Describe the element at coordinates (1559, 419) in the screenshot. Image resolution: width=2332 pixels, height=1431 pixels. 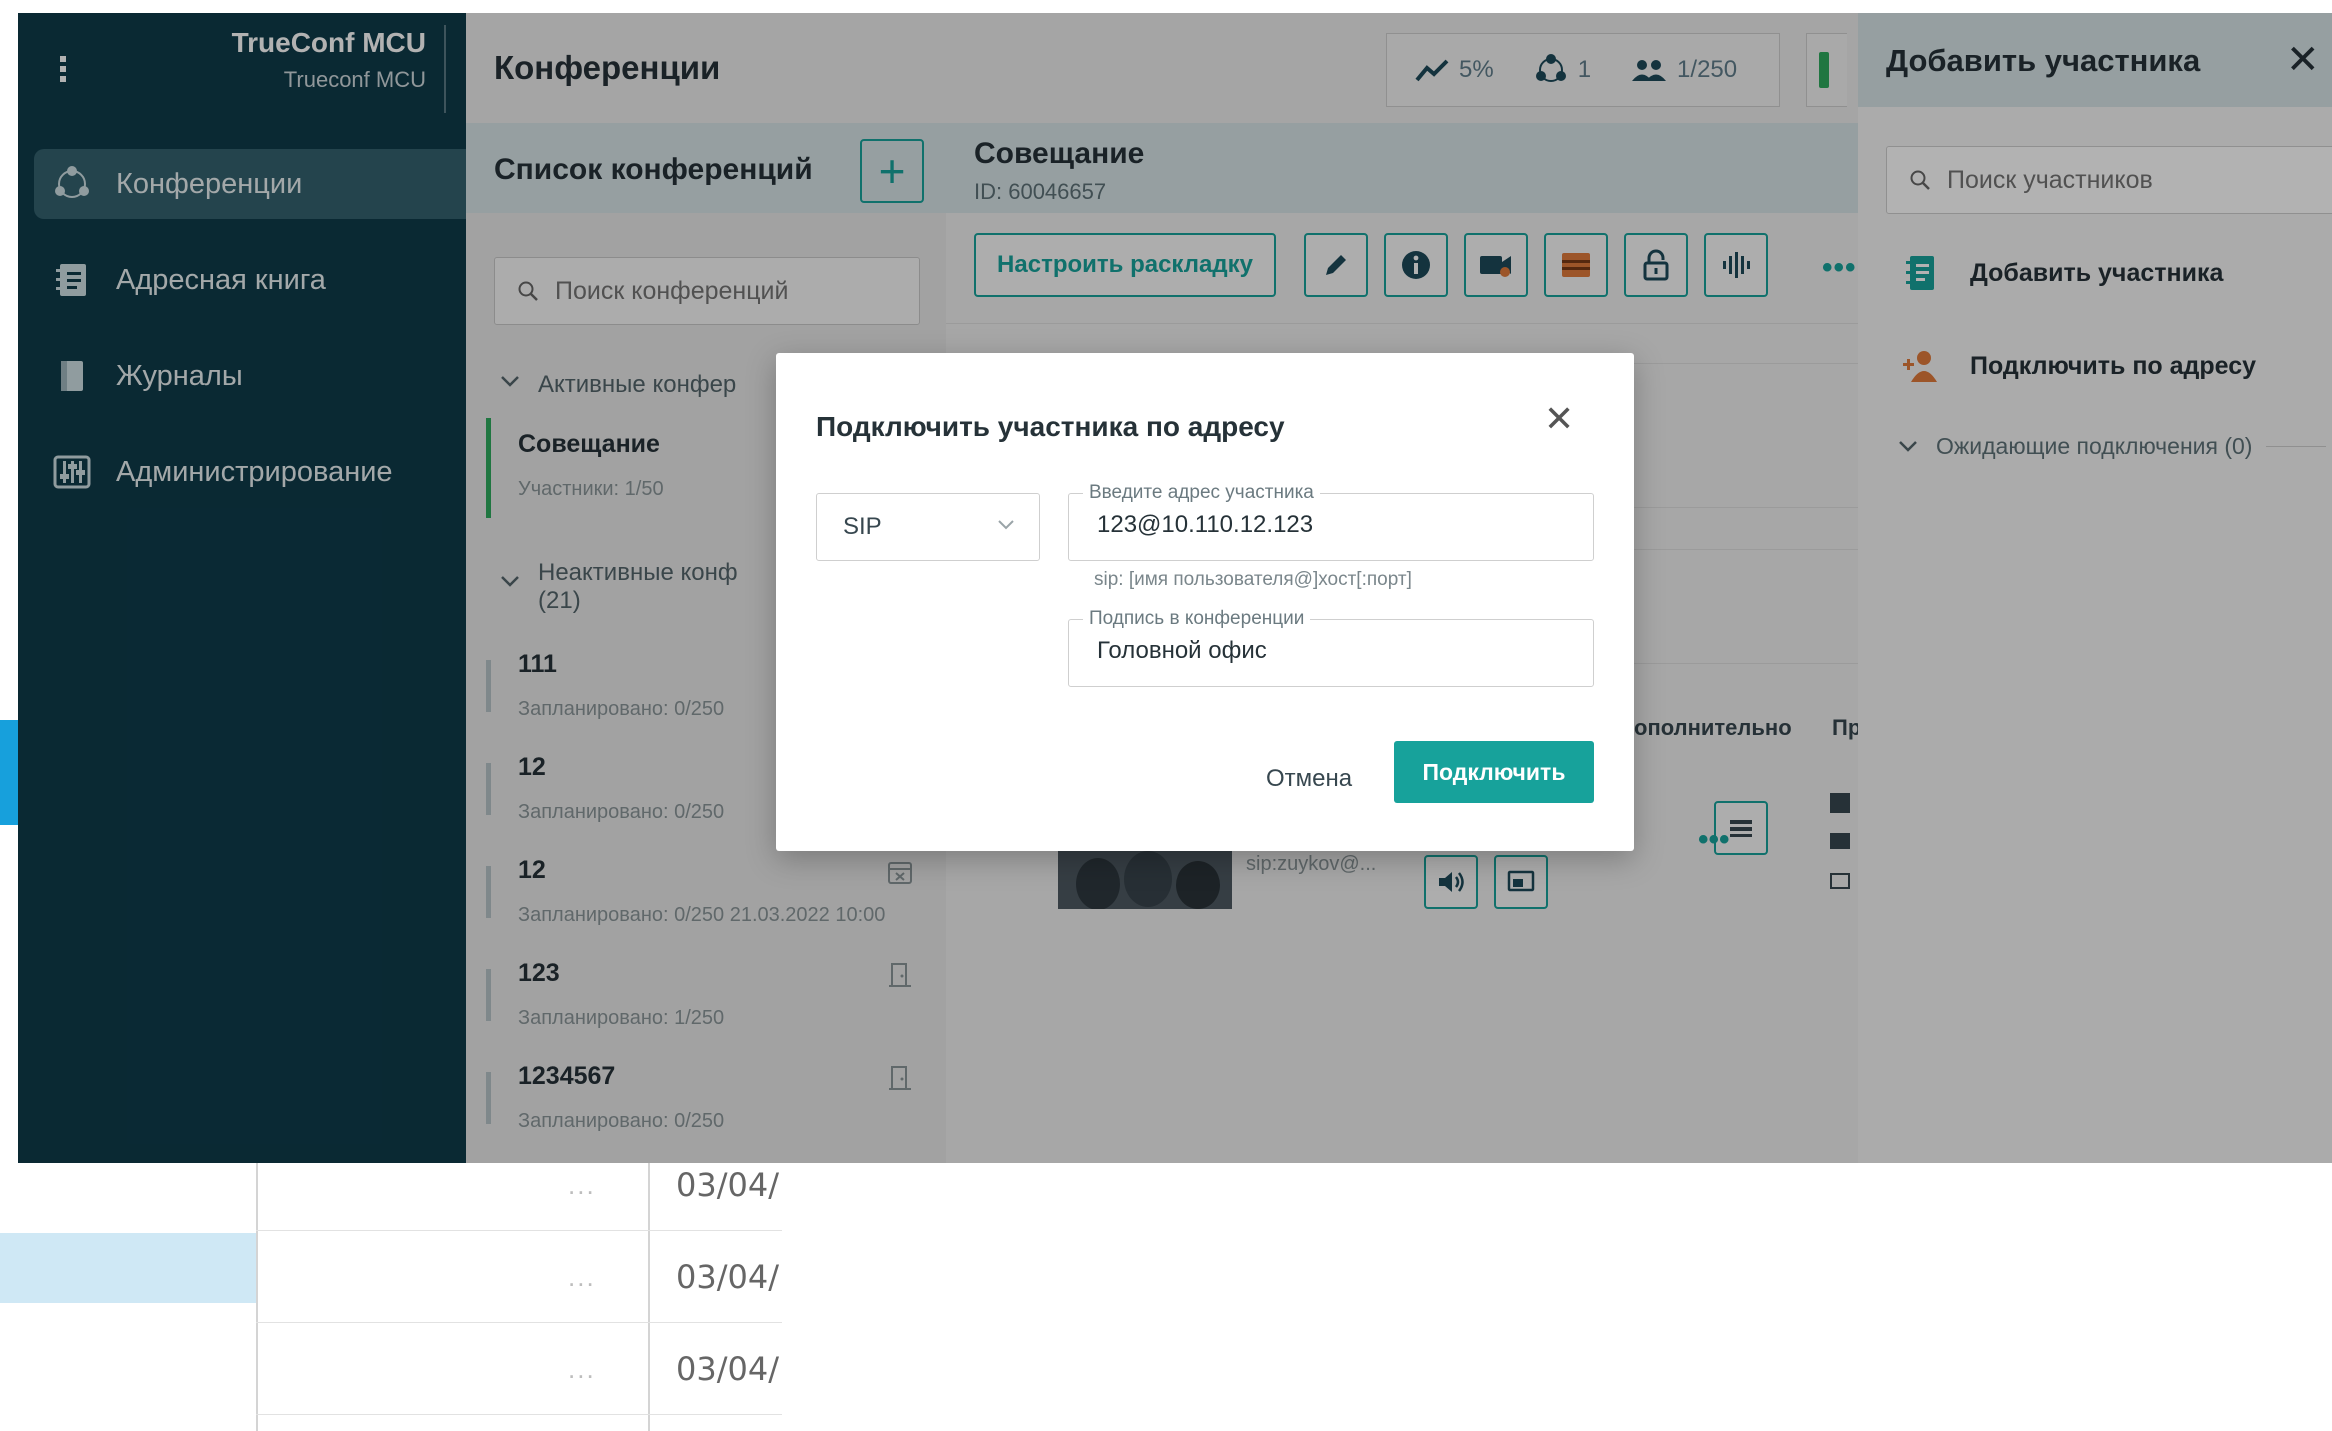
I see `close-icon: ✕` at that location.